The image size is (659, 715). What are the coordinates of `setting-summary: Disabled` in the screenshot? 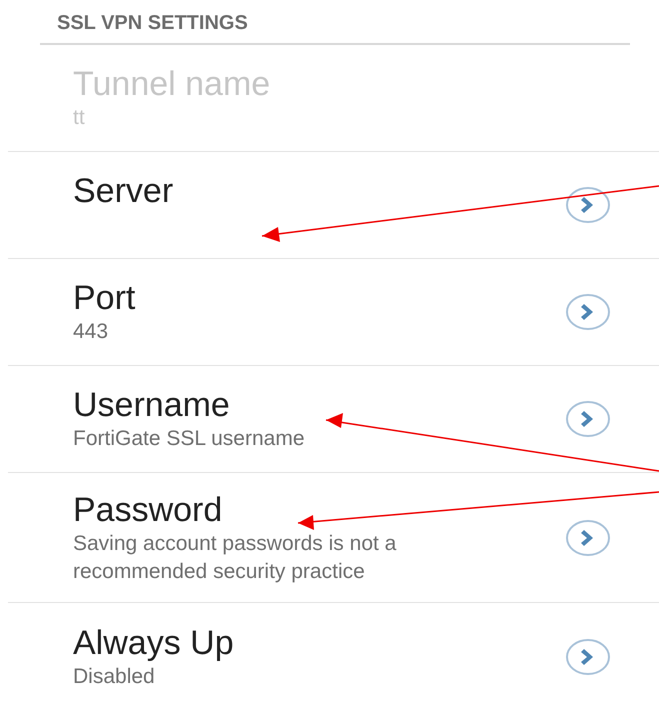 It's located at (114, 677).